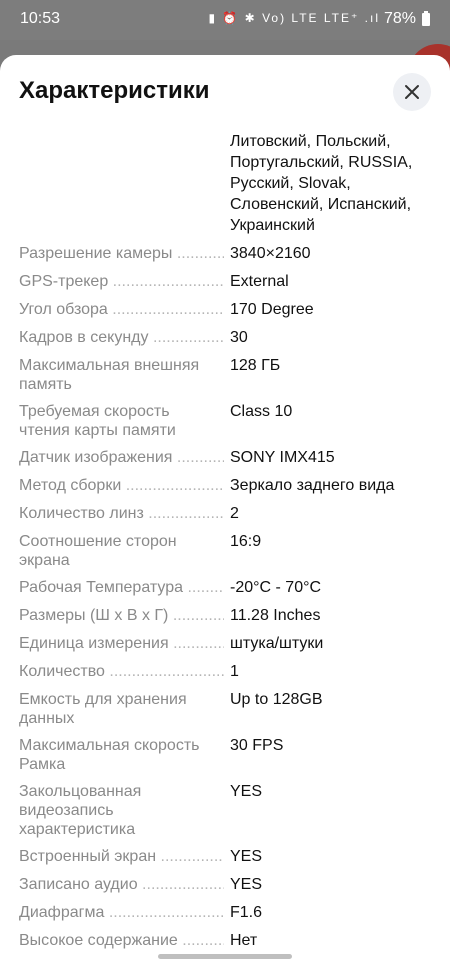 Image resolution: width=450 pixels, height=965 pixels. What do you see at coordinates (103, 709) in the screenshot?
I see `spec-label: Емкость для хранения данных` at bounding box center [103, 709].